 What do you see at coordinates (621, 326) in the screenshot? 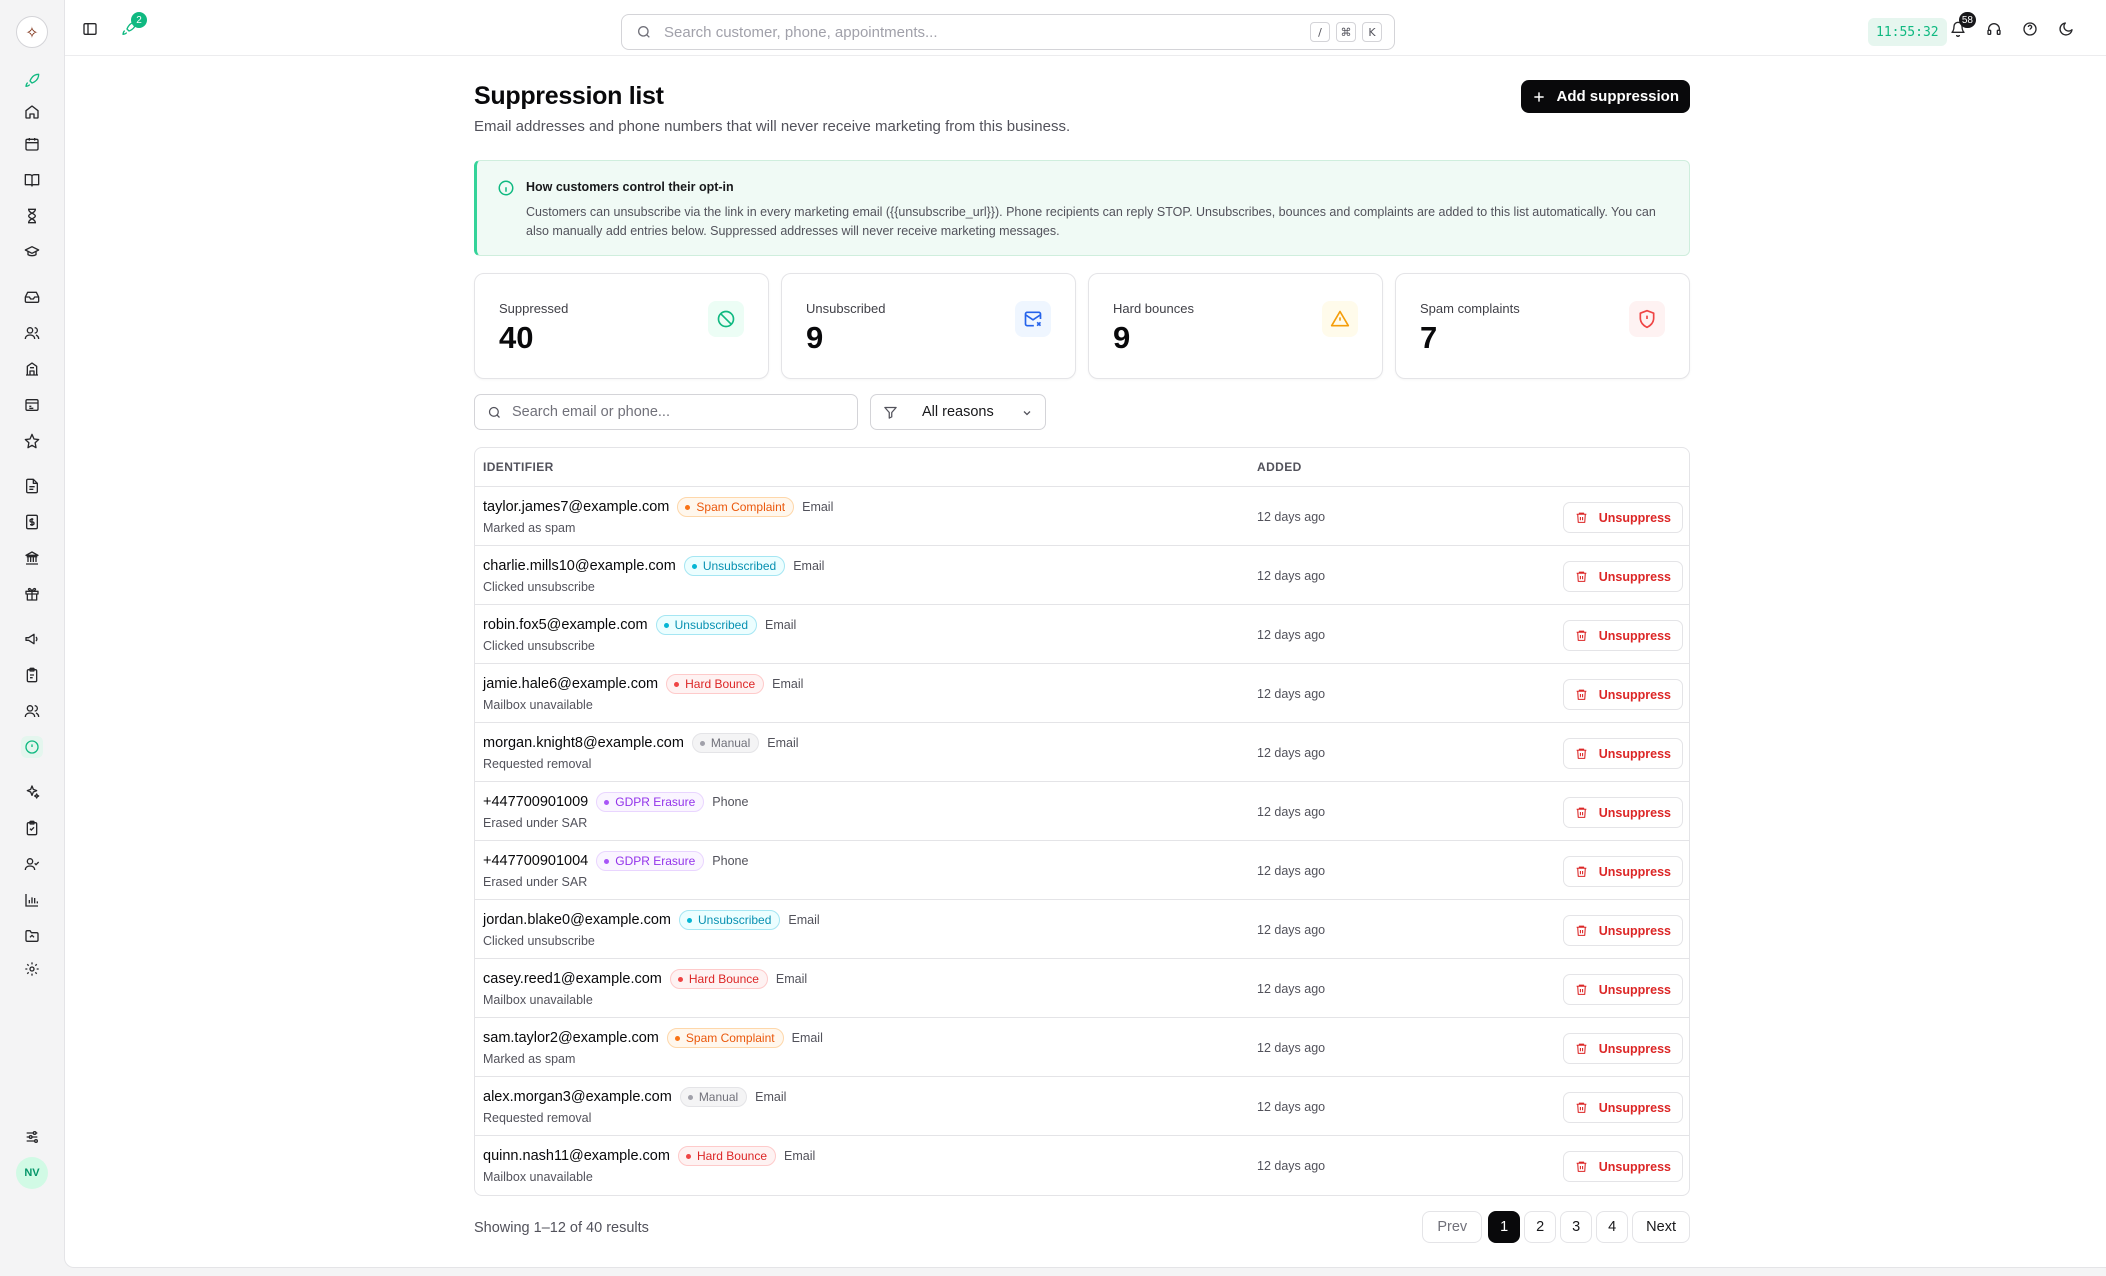
I see `stat-card-suppressed: Suppressed 40` at bounding box center [621, 326].